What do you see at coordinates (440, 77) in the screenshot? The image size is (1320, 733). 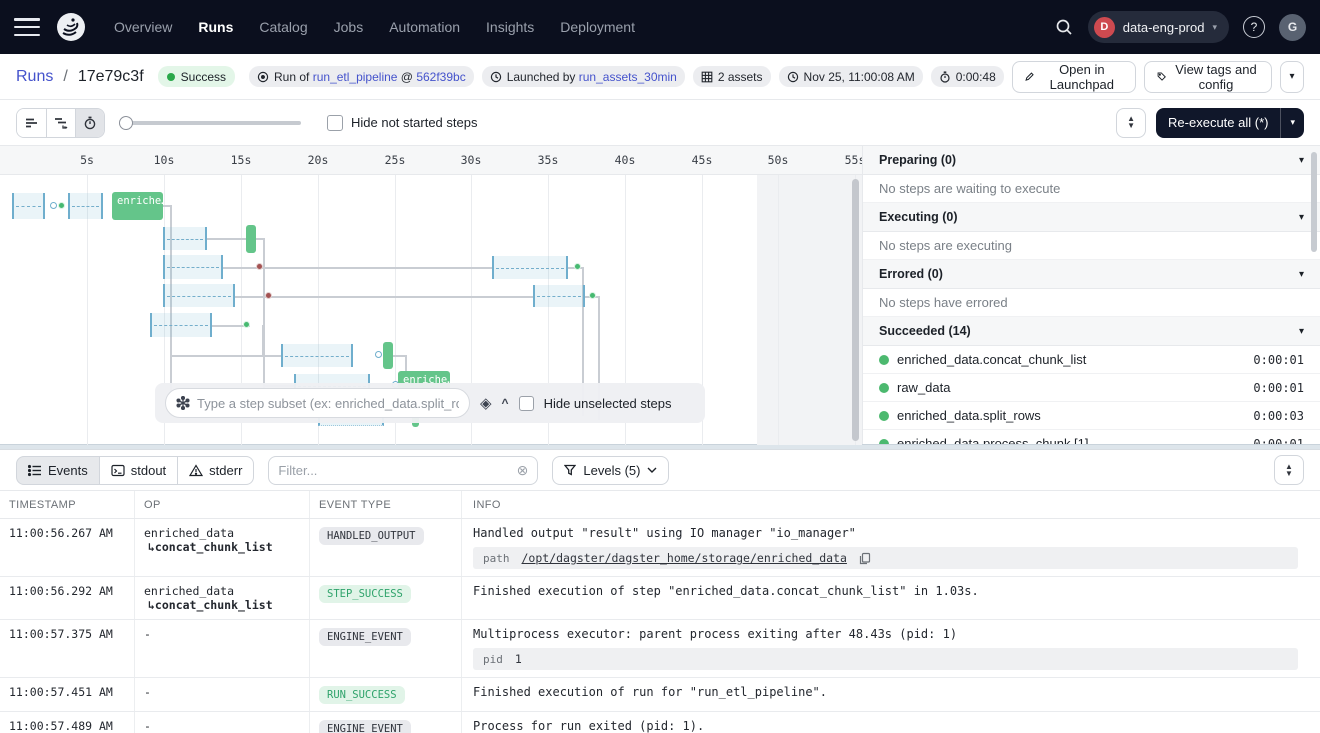 I see `tag-link: 562f39bc` at bounding box center [440, 77].